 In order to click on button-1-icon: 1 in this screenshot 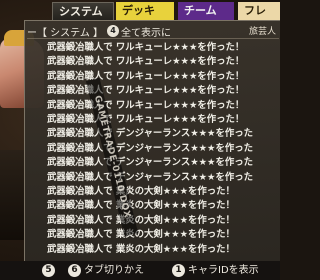, I will do `click(178, 270)`.